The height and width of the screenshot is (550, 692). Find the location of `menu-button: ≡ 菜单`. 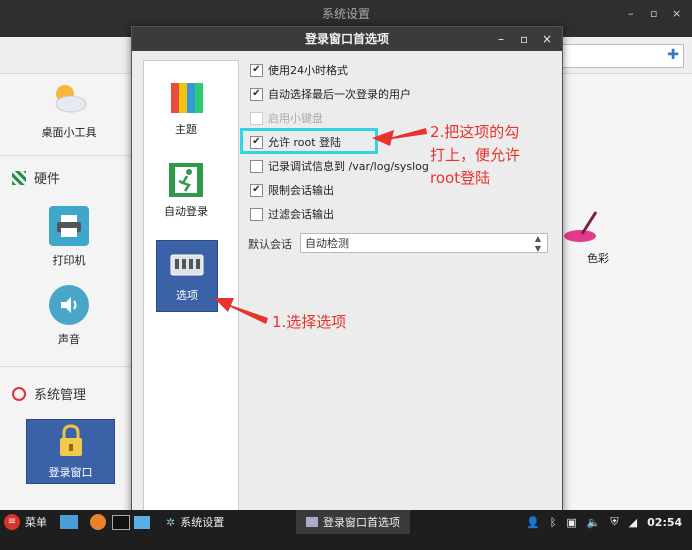

menu-button: ≡ 菜单 is located at coordinates (25, 522).